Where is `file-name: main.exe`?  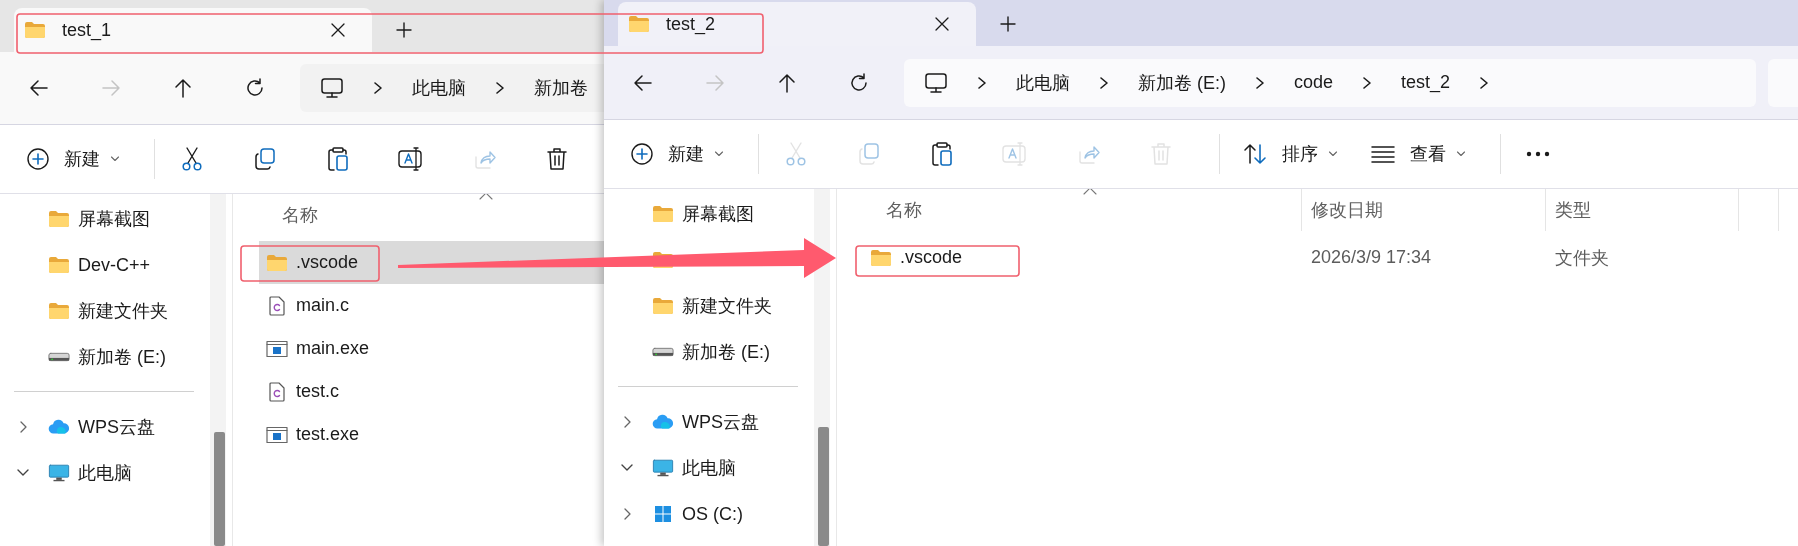 file-name: main.exe is located at coordinates (333, 348).